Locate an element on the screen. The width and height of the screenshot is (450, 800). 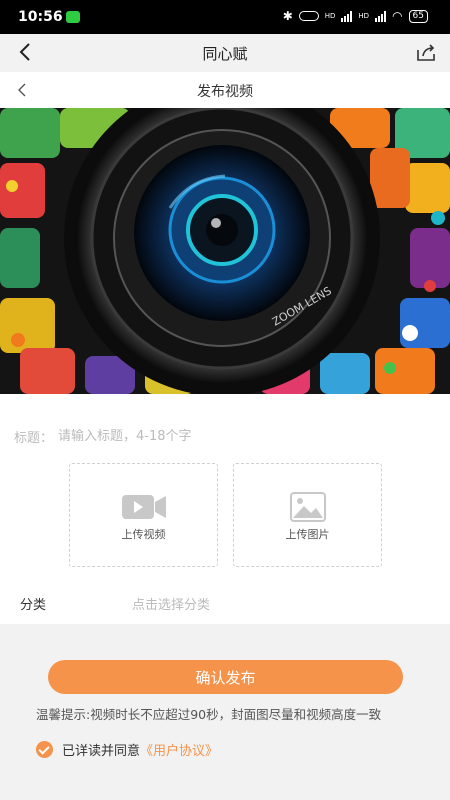
agree-text: 已详读并同意 is located at coordinates (101, 751).